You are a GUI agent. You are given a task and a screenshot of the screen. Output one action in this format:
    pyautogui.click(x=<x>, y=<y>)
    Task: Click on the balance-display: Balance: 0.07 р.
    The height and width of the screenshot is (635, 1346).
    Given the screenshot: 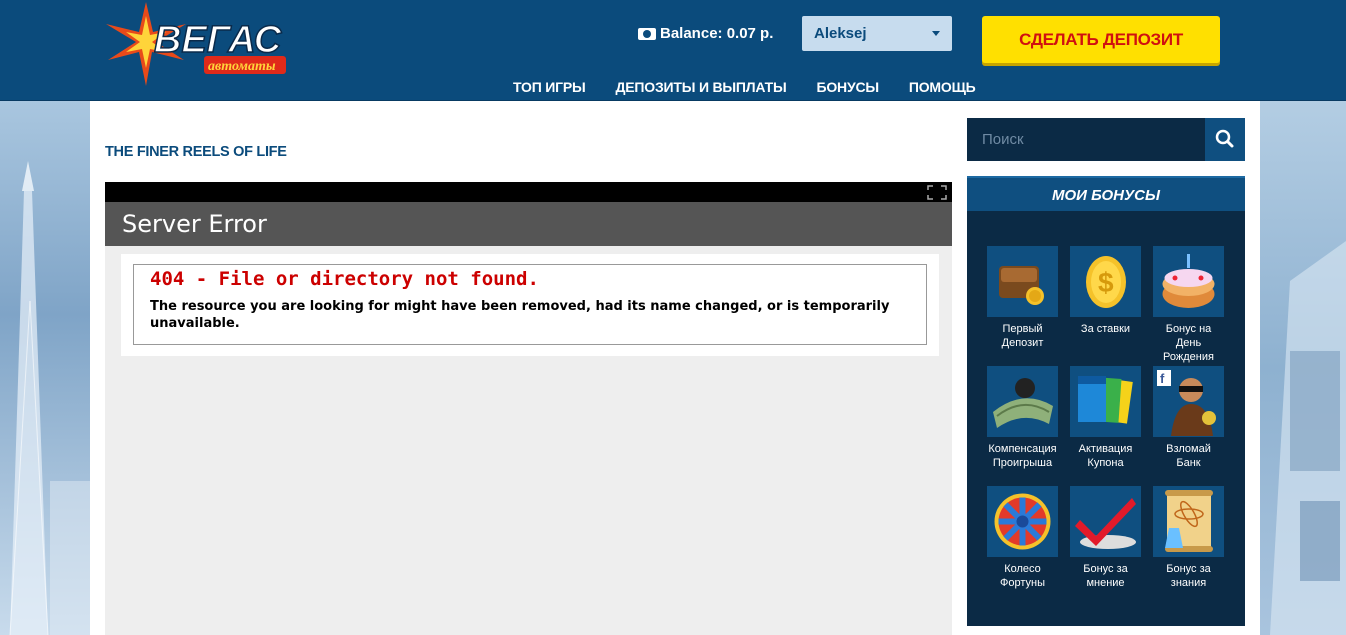 What is the action you would take?
    pyautogui.click(x=705, y=33)
    